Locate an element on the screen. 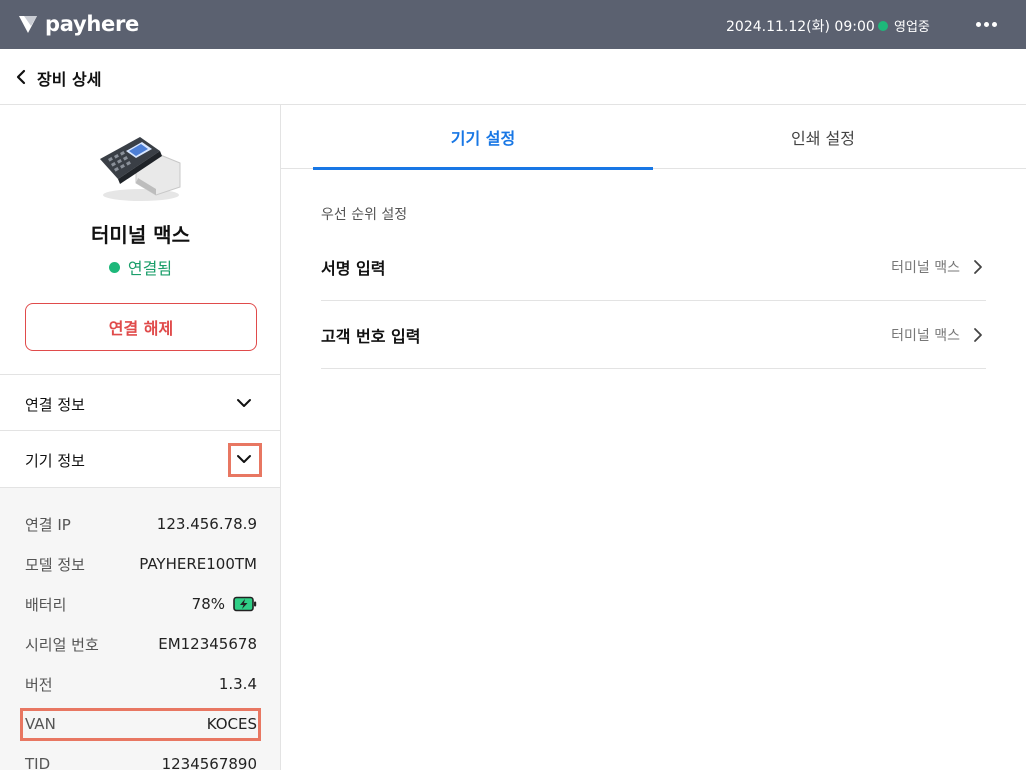 Image resolution: width=1026 pixels, height=770 pixels. setting-row-signature-input: 서명 입력 터미널 맥스 is located at coordinates (653, 267).